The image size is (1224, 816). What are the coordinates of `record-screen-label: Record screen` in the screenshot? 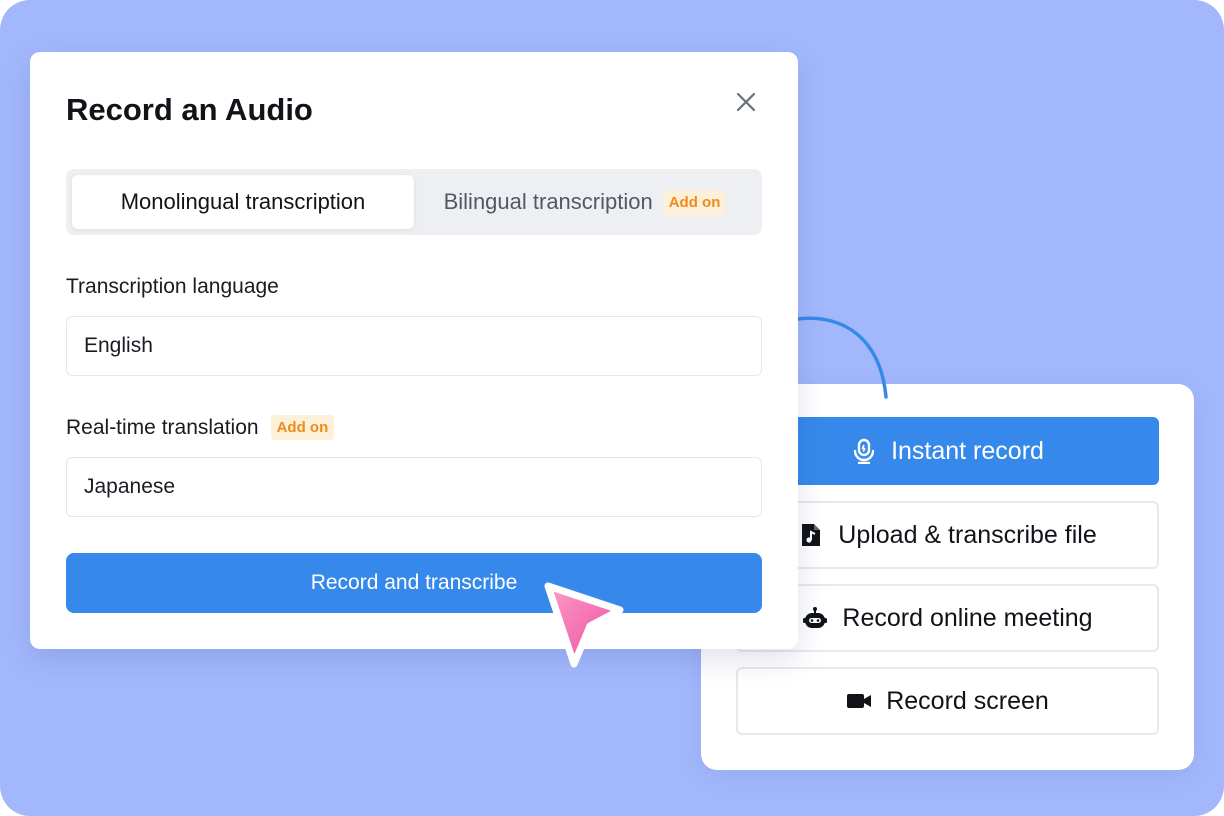 It's located at (967, 700).